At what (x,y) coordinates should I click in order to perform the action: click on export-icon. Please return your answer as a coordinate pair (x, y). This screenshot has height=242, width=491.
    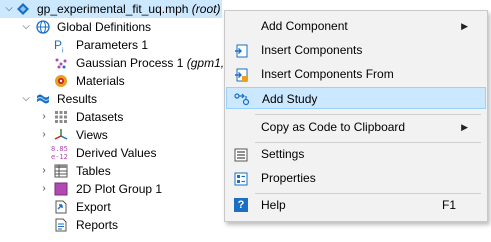
    Looking at the image, I should click on (61, 207).